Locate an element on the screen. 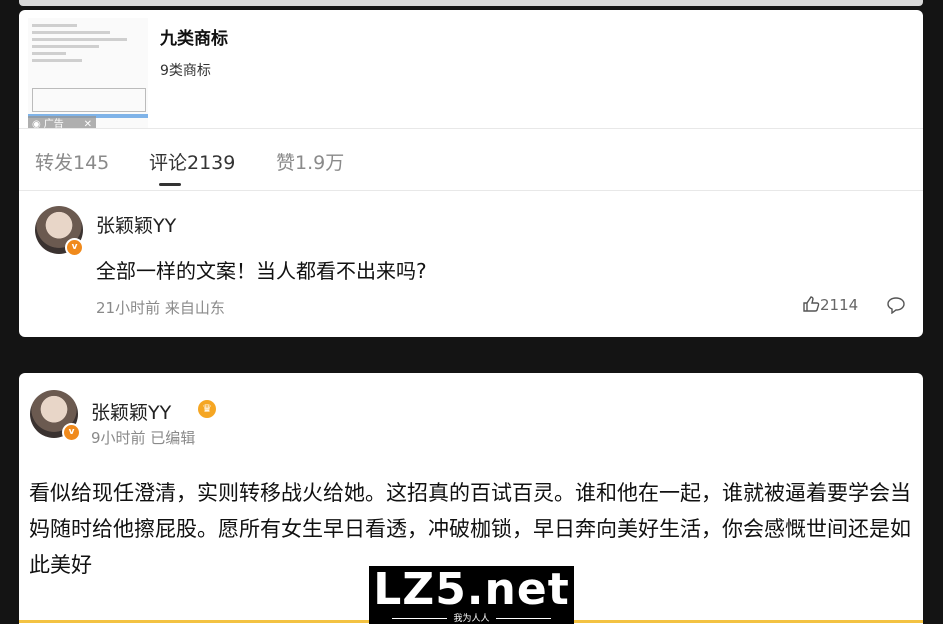  ad-tag: ◉ 广告 ✕ is located at coordinates (62, 122).